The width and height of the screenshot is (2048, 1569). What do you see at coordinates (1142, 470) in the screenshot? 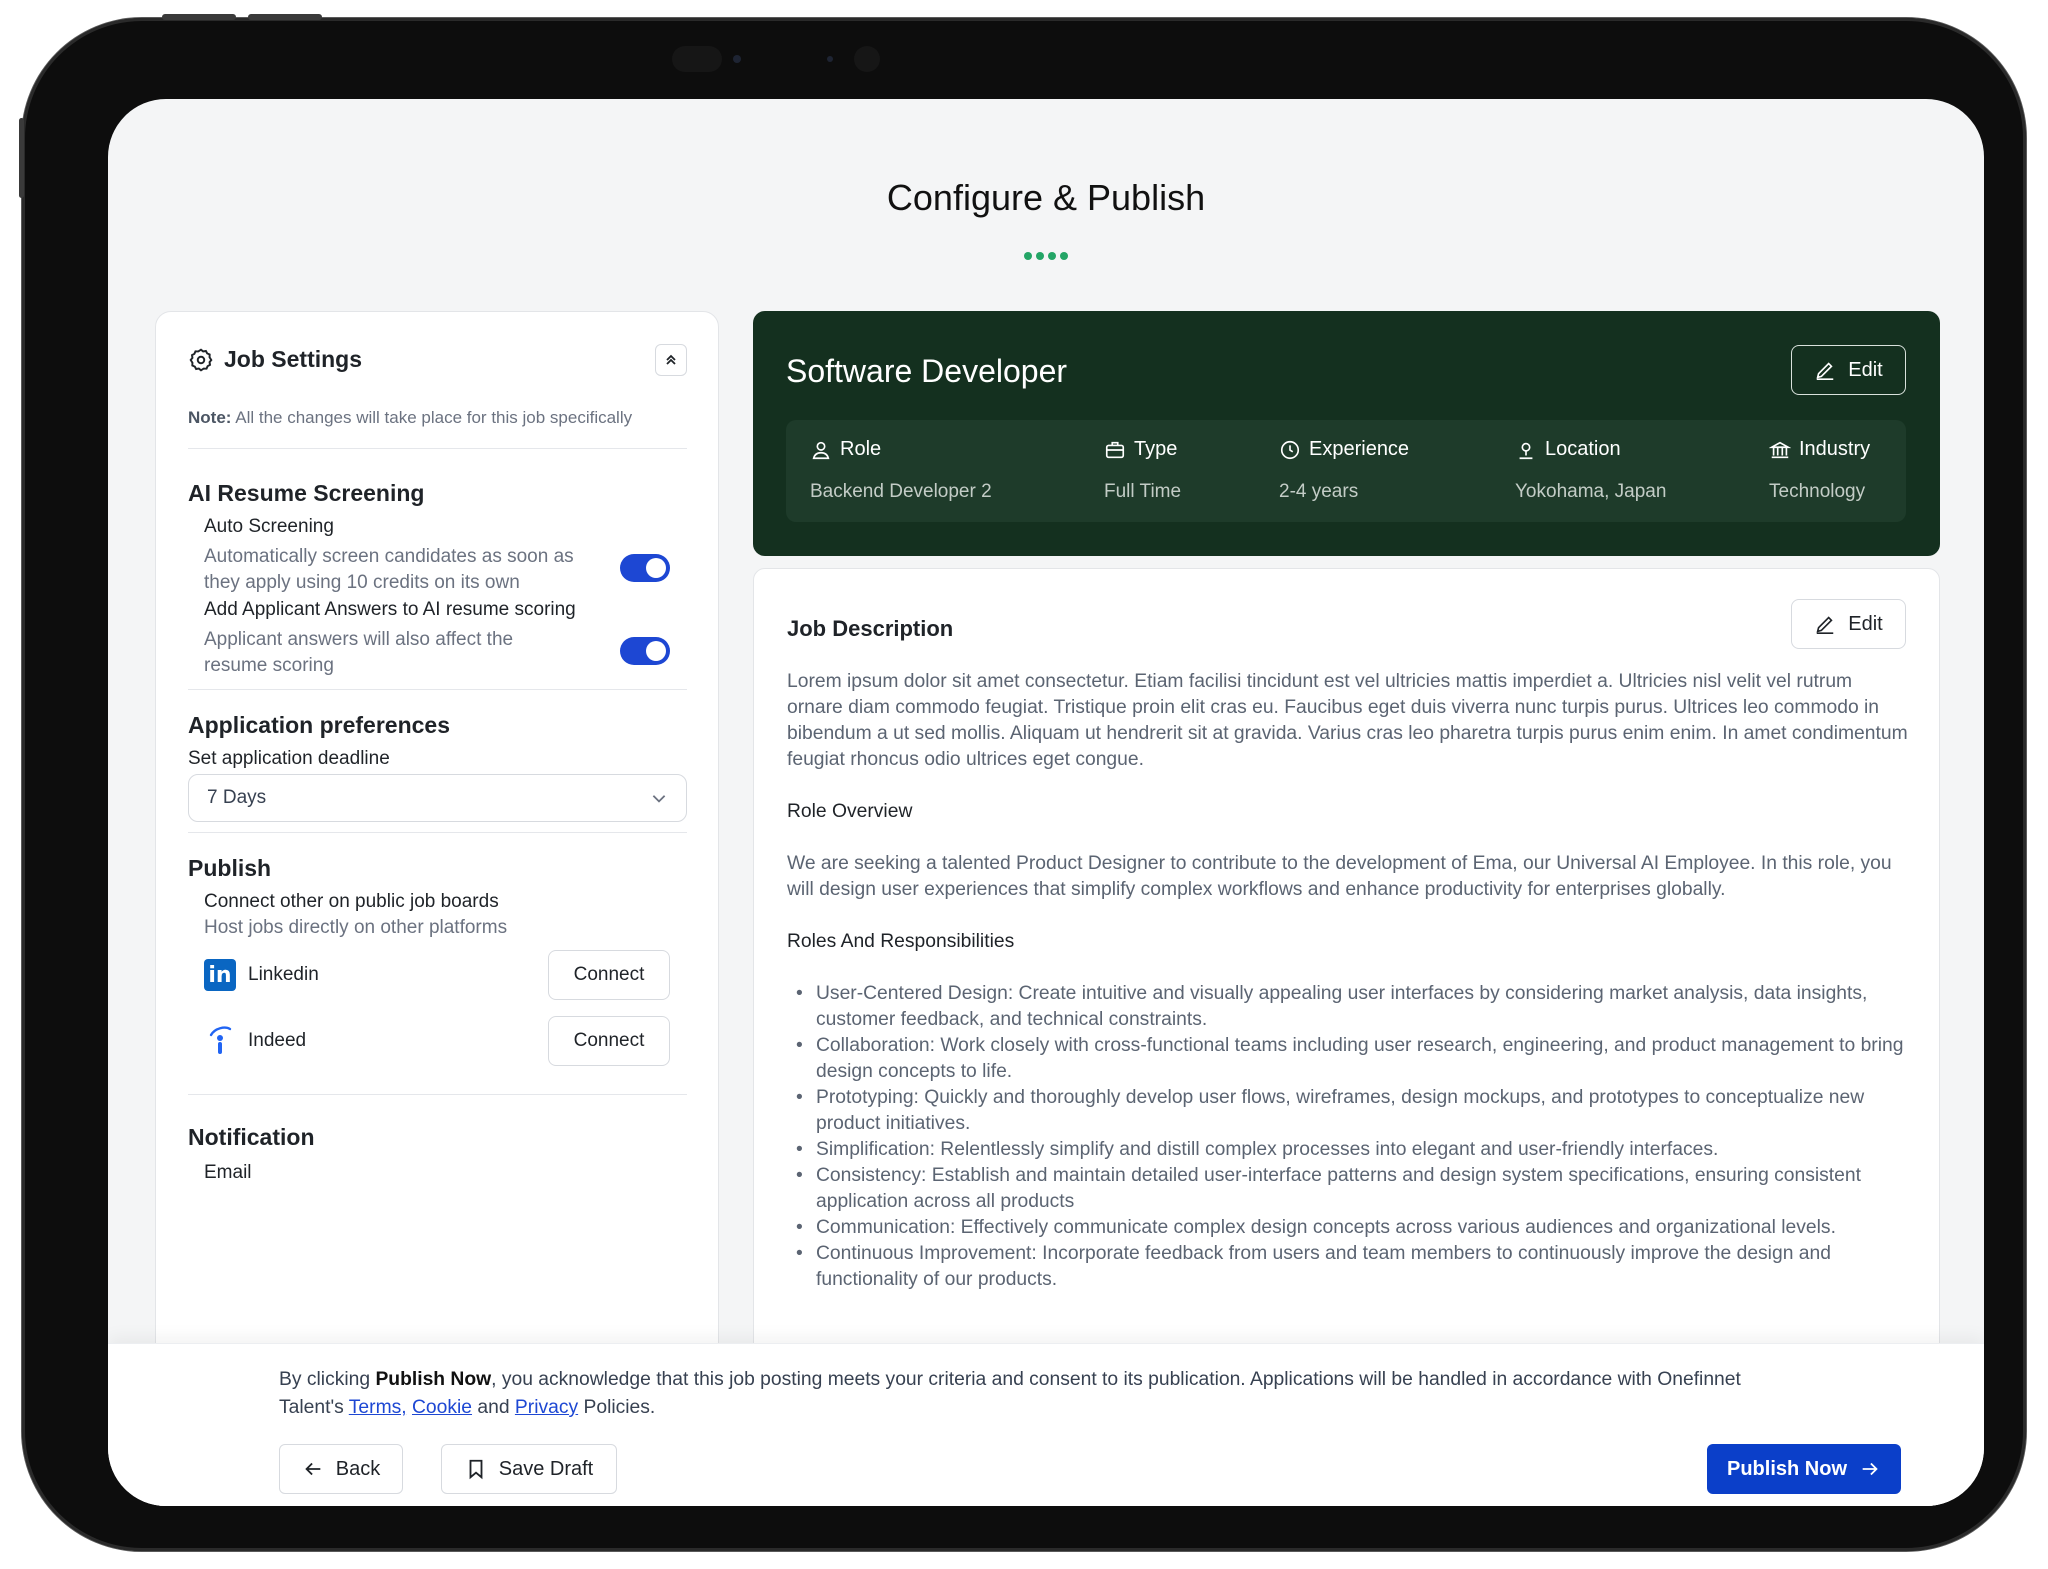
I see `meta-type: Type Full Time` at bounding box center [1142, 470].